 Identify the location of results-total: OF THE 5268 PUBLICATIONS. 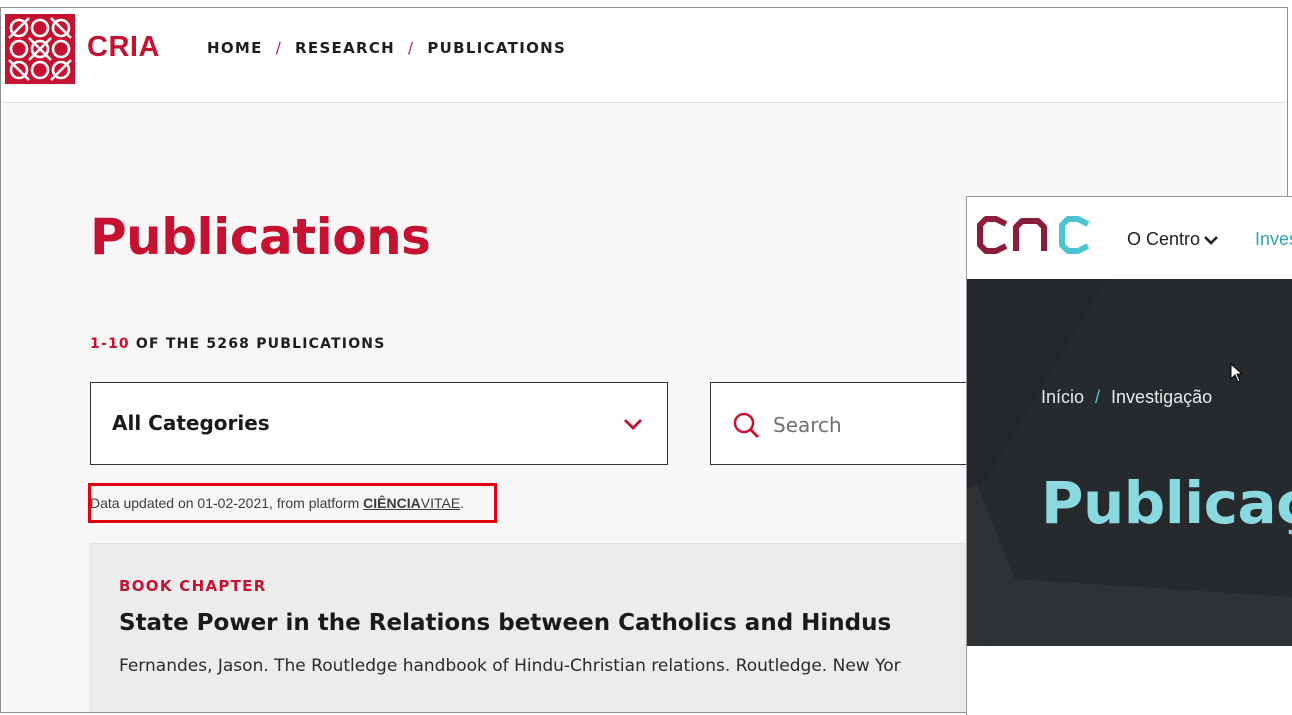
(257, 344).